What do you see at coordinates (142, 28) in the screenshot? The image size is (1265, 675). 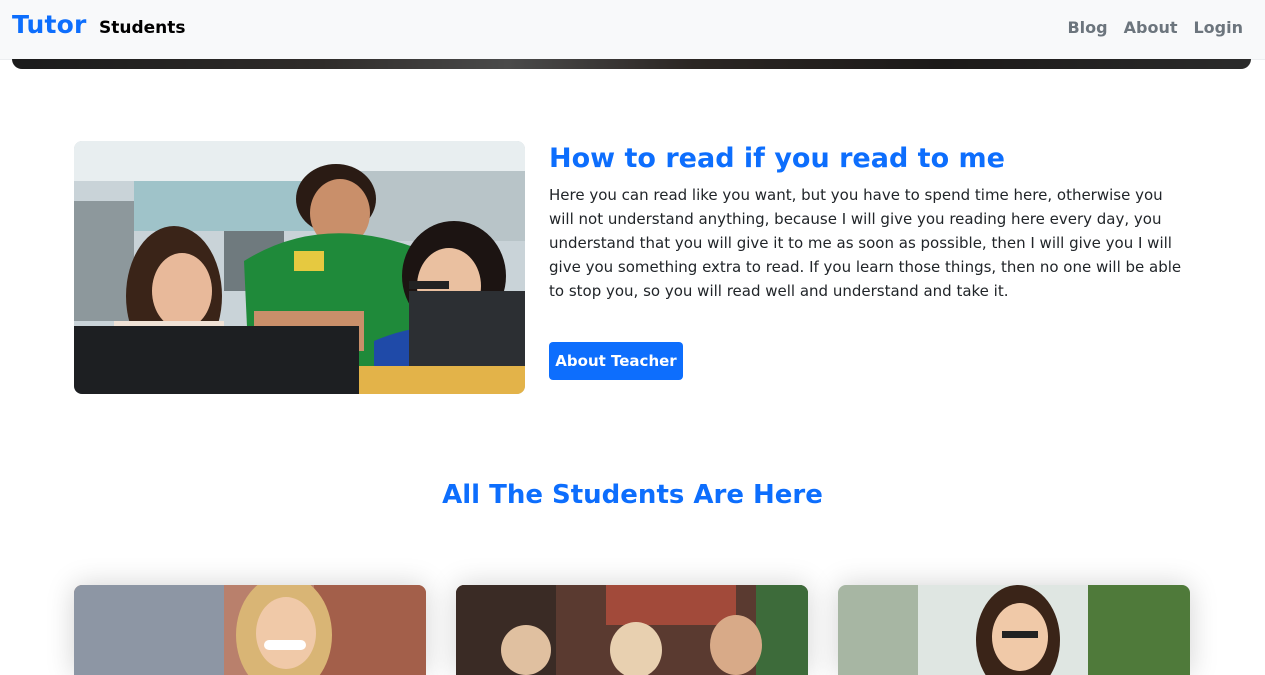 I see `nav-link-students: Students` at bounding box center [142, 28].